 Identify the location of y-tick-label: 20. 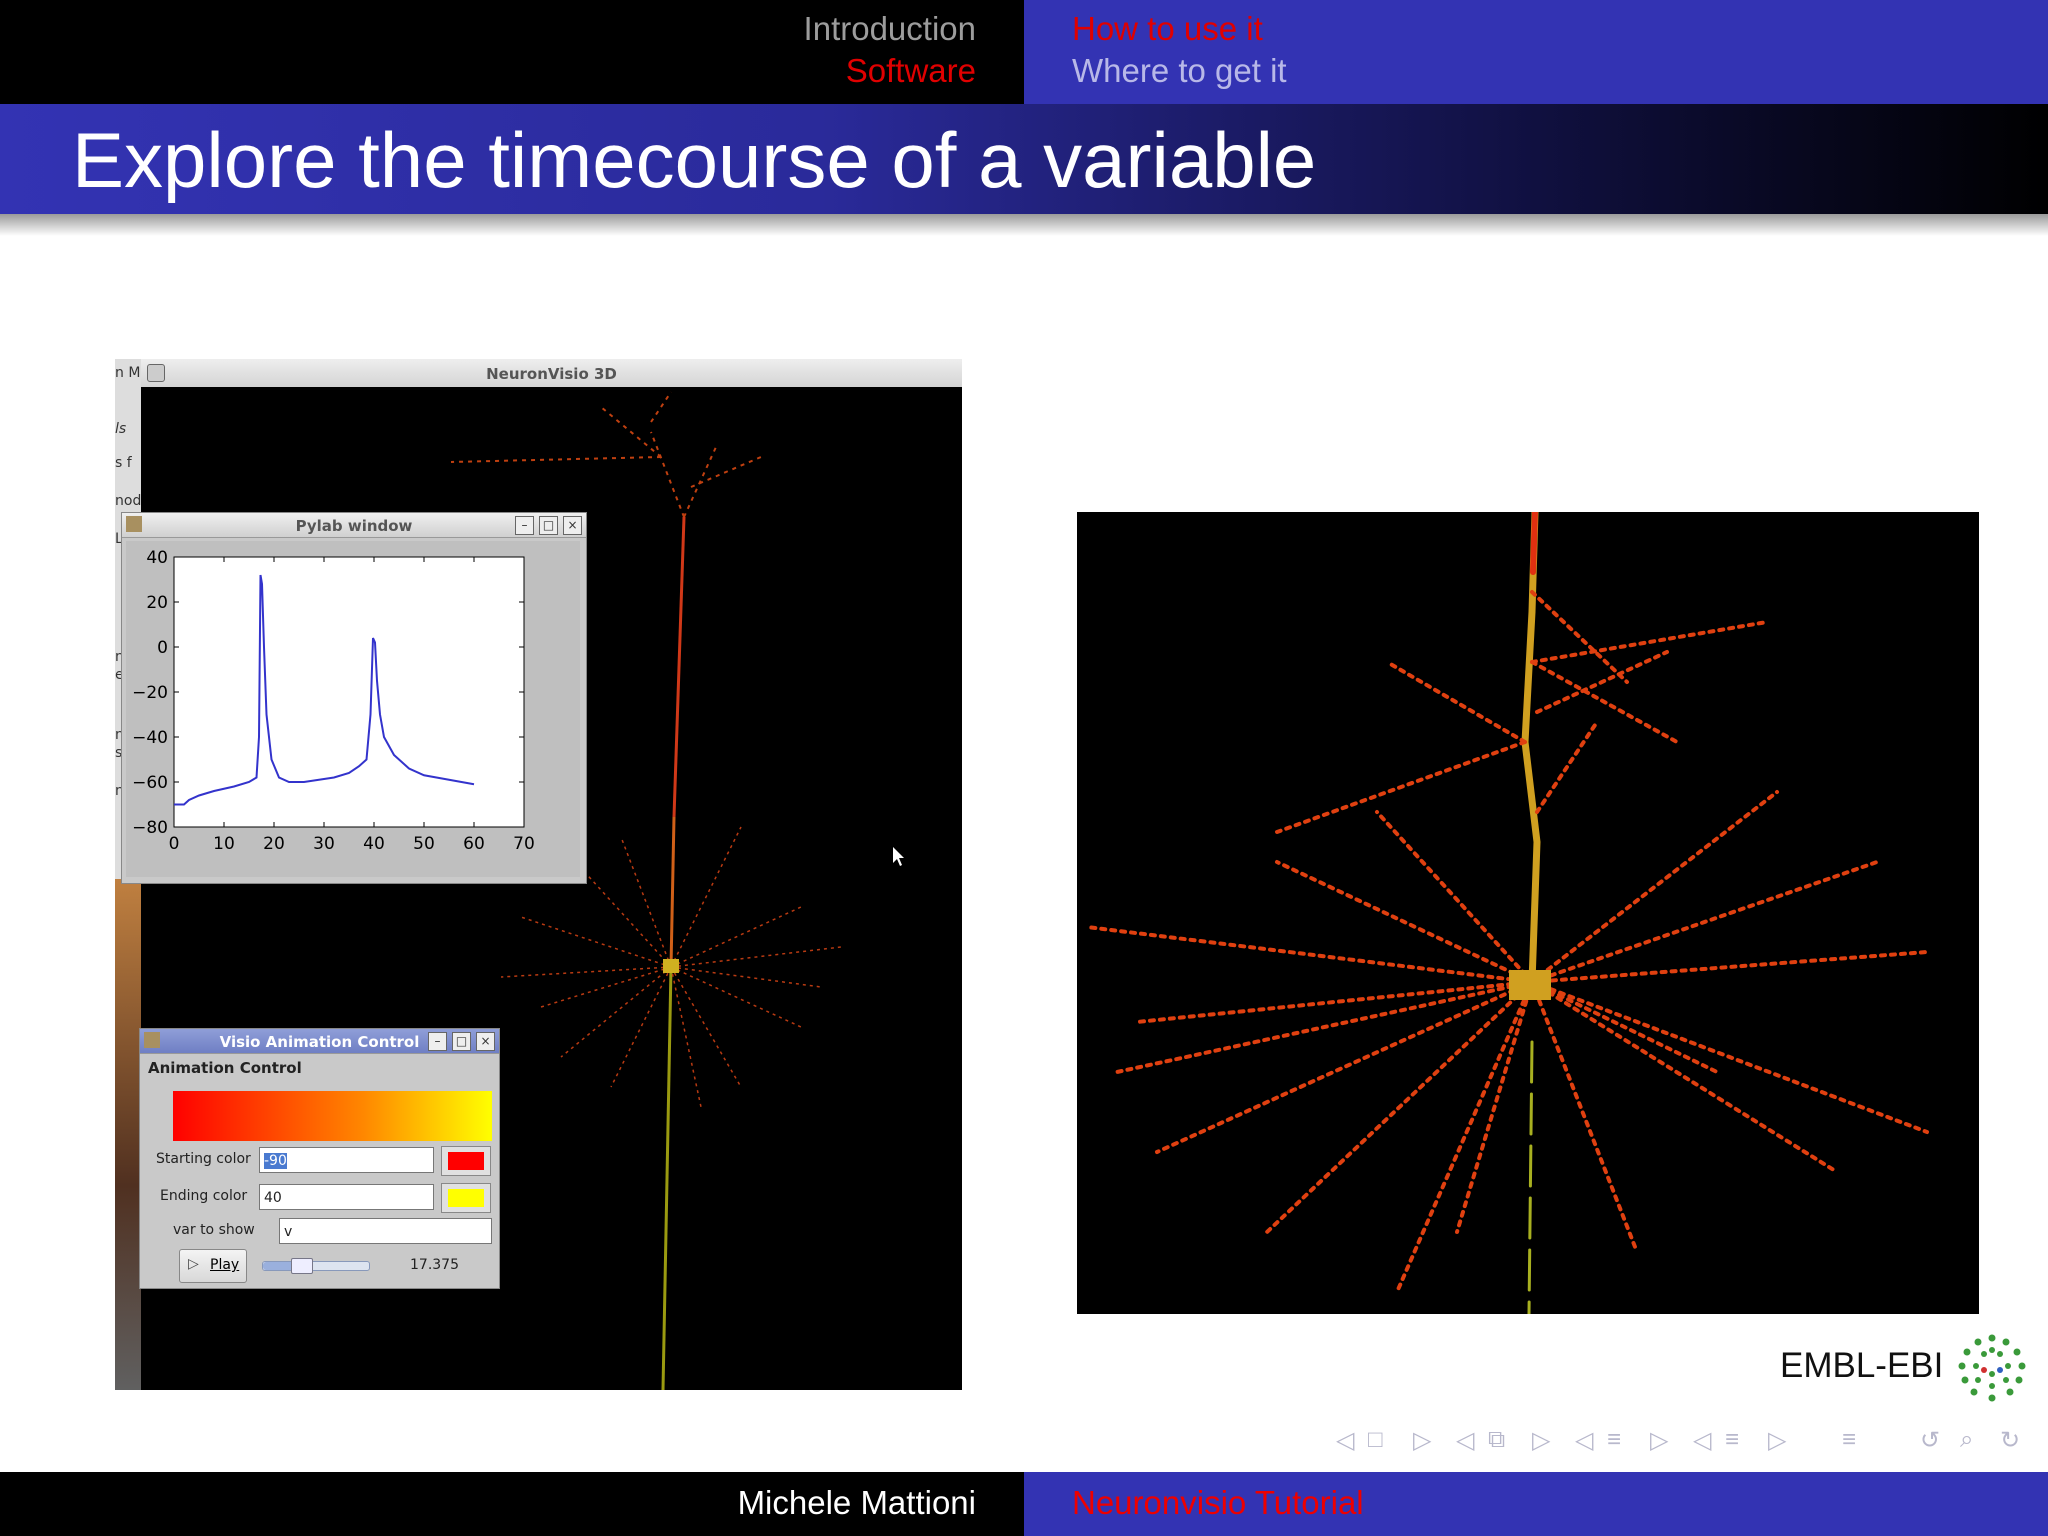
(157, 603).